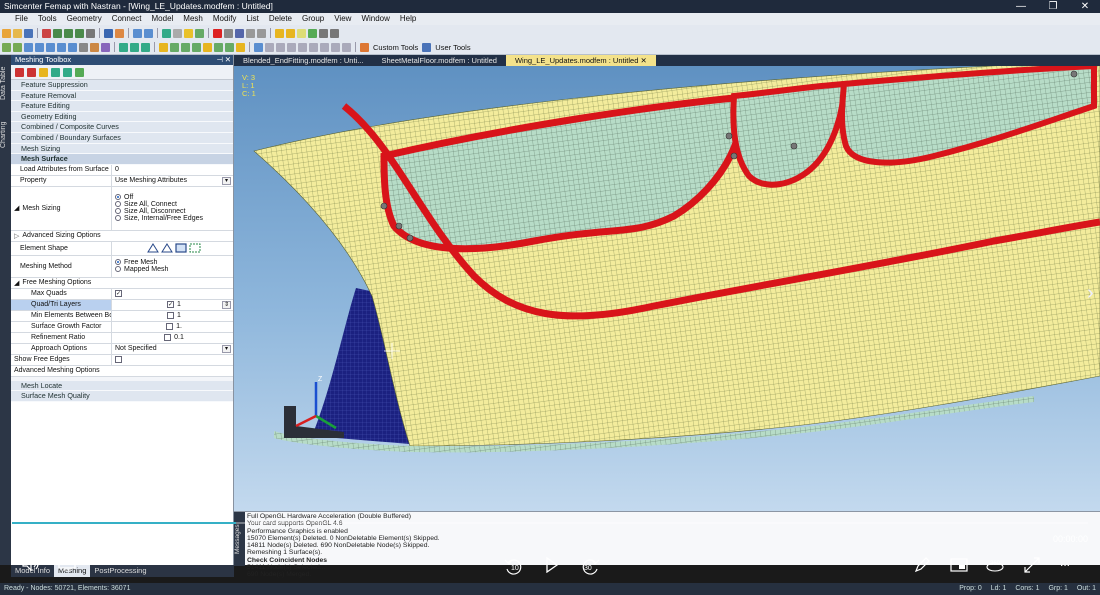  What do you see at coordinates (16, 208) in the screenshot?
I see `expand-icon: ◢` at bounding box center [16, 208].